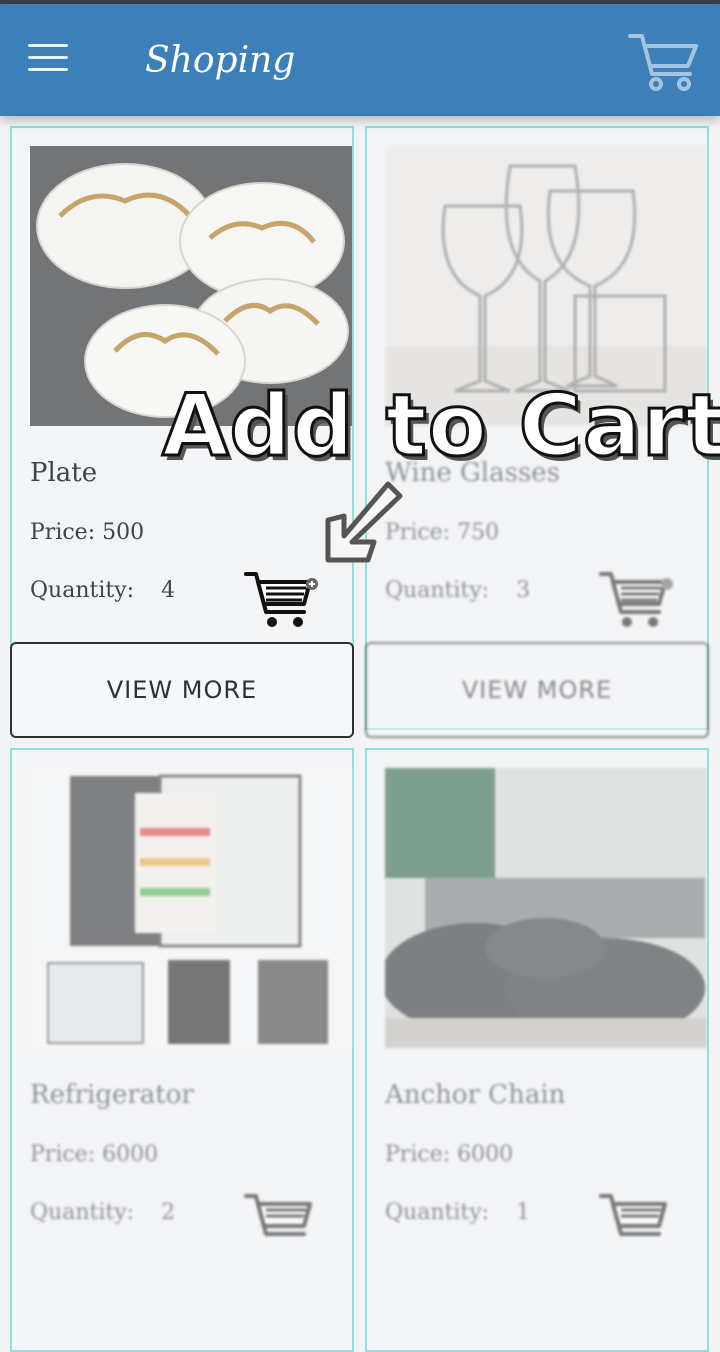 The width and height of the screenshot is (720, 1352). Describe the element at coordinates (112, 1095) in the screenshot. I see `product-name: Refrigerator` at that location.